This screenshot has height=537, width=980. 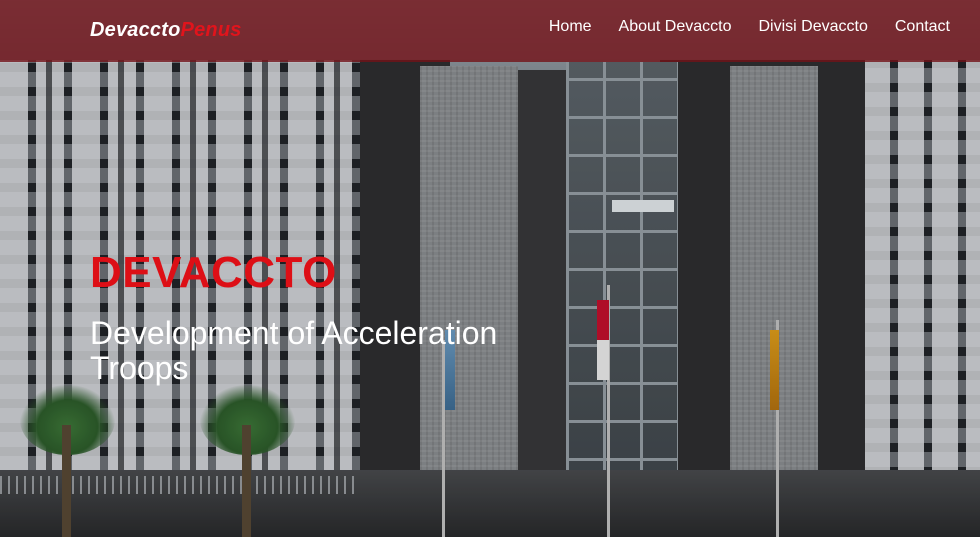 I want to click on hero-subtitle: Development of Acceleration Troops, so click(x=294, y=351).